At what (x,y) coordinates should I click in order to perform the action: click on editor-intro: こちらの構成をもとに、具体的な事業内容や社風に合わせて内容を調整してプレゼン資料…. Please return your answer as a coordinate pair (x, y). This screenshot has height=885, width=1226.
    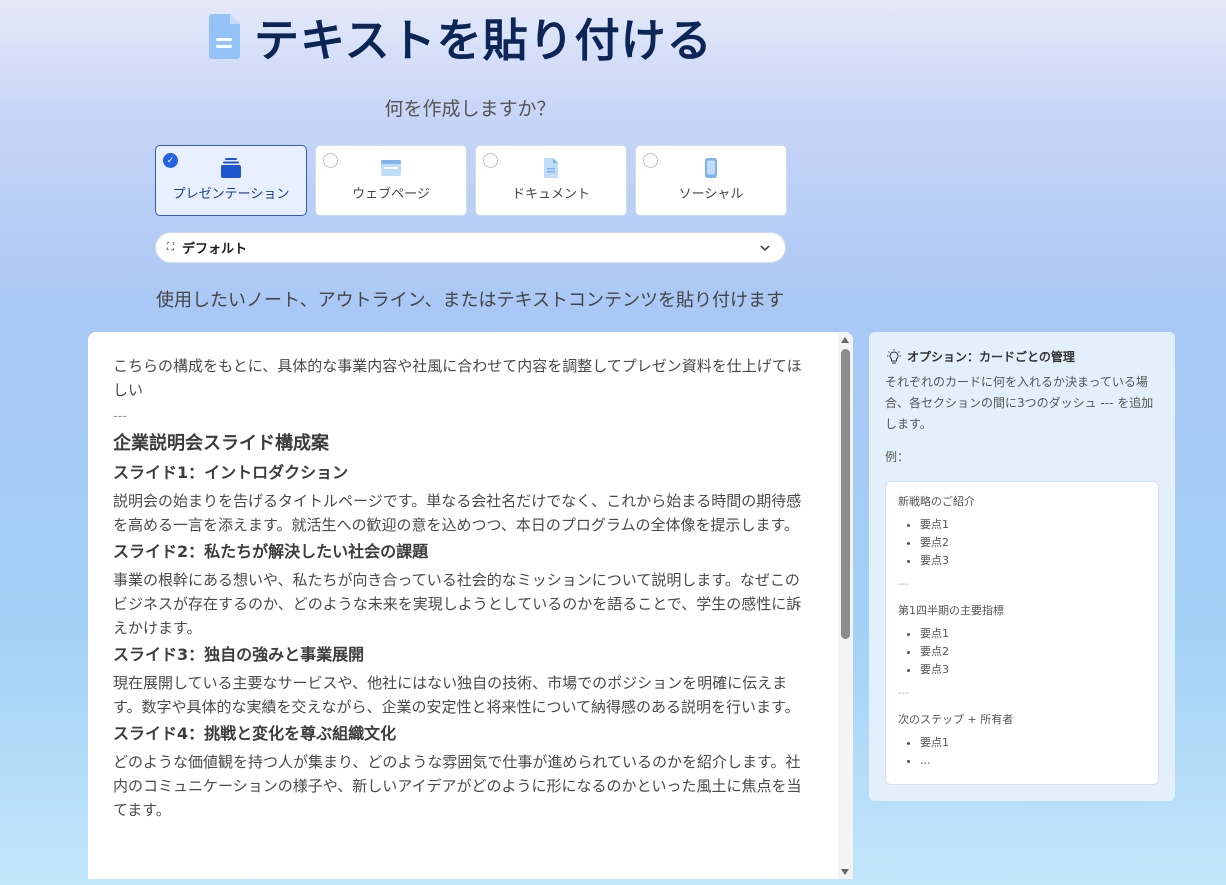
    Looking at the image, I should click on (457, 378).